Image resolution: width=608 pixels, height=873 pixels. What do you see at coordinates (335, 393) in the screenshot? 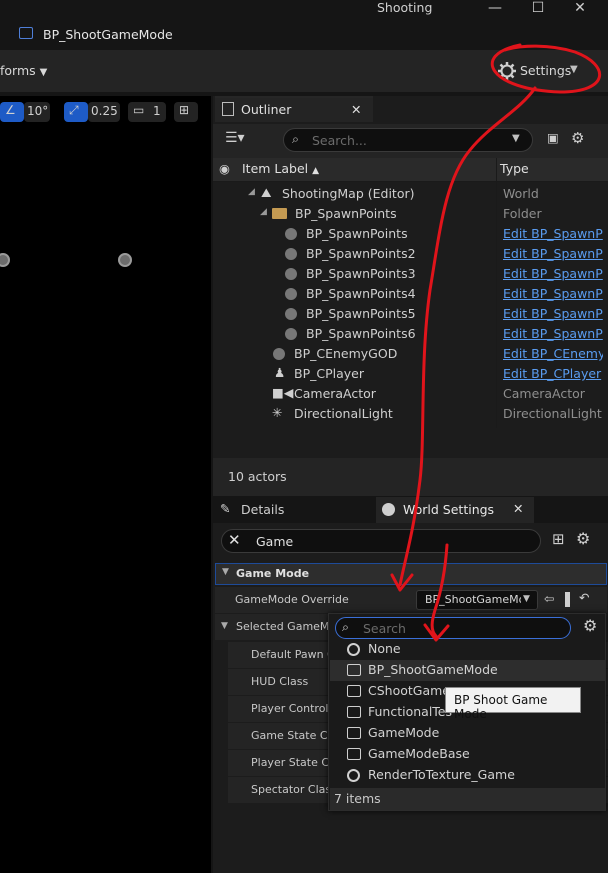
I see `outliner-row-label: CameraActor` at bounding box center [335, 393].